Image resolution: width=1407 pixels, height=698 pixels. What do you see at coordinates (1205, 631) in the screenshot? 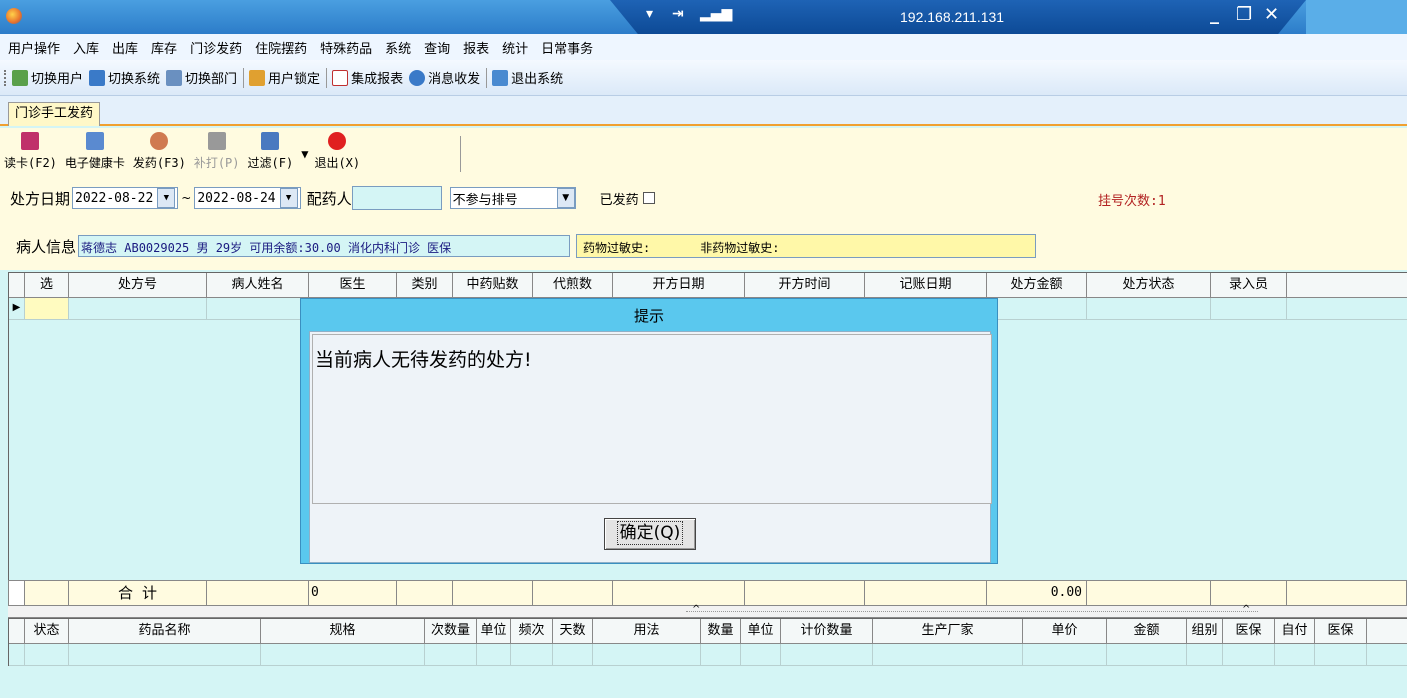
I see `col-group: 组别` at bounding box center [1205, 631].